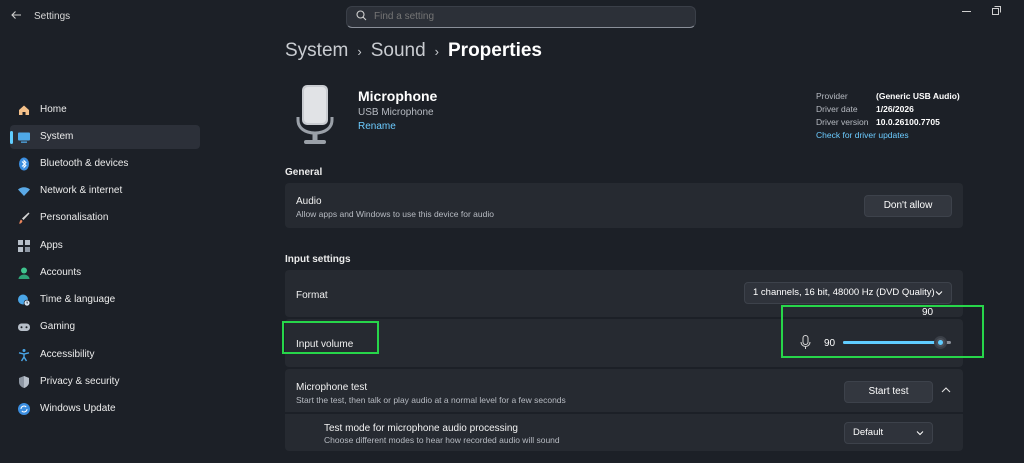  What do you see at coordinates (58, 326) in the screenshot?
I see `sidebar-item-label: Gaming` at bounding box center [58, 326].